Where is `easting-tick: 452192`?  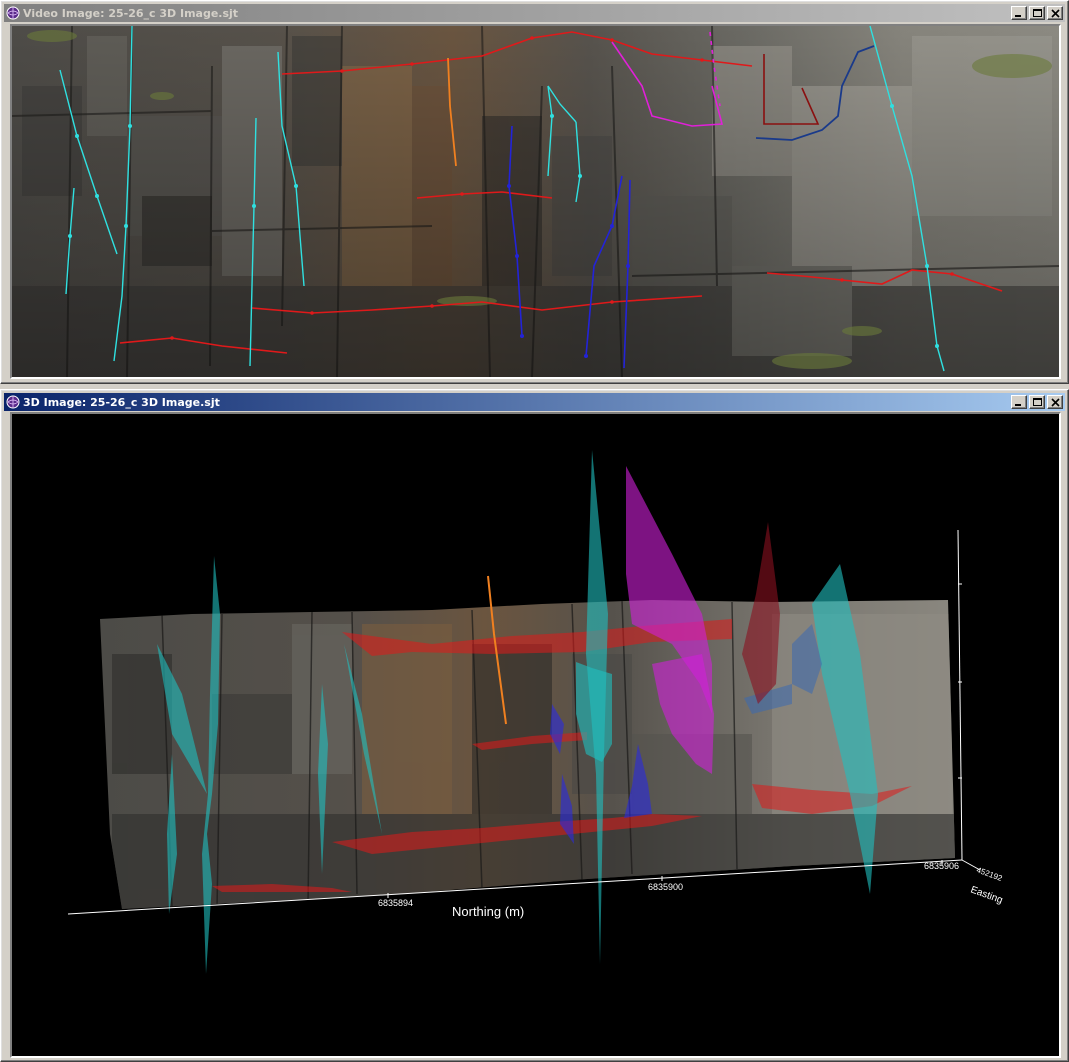
easting-tick: 452192 is located at coordinates (989, 874).